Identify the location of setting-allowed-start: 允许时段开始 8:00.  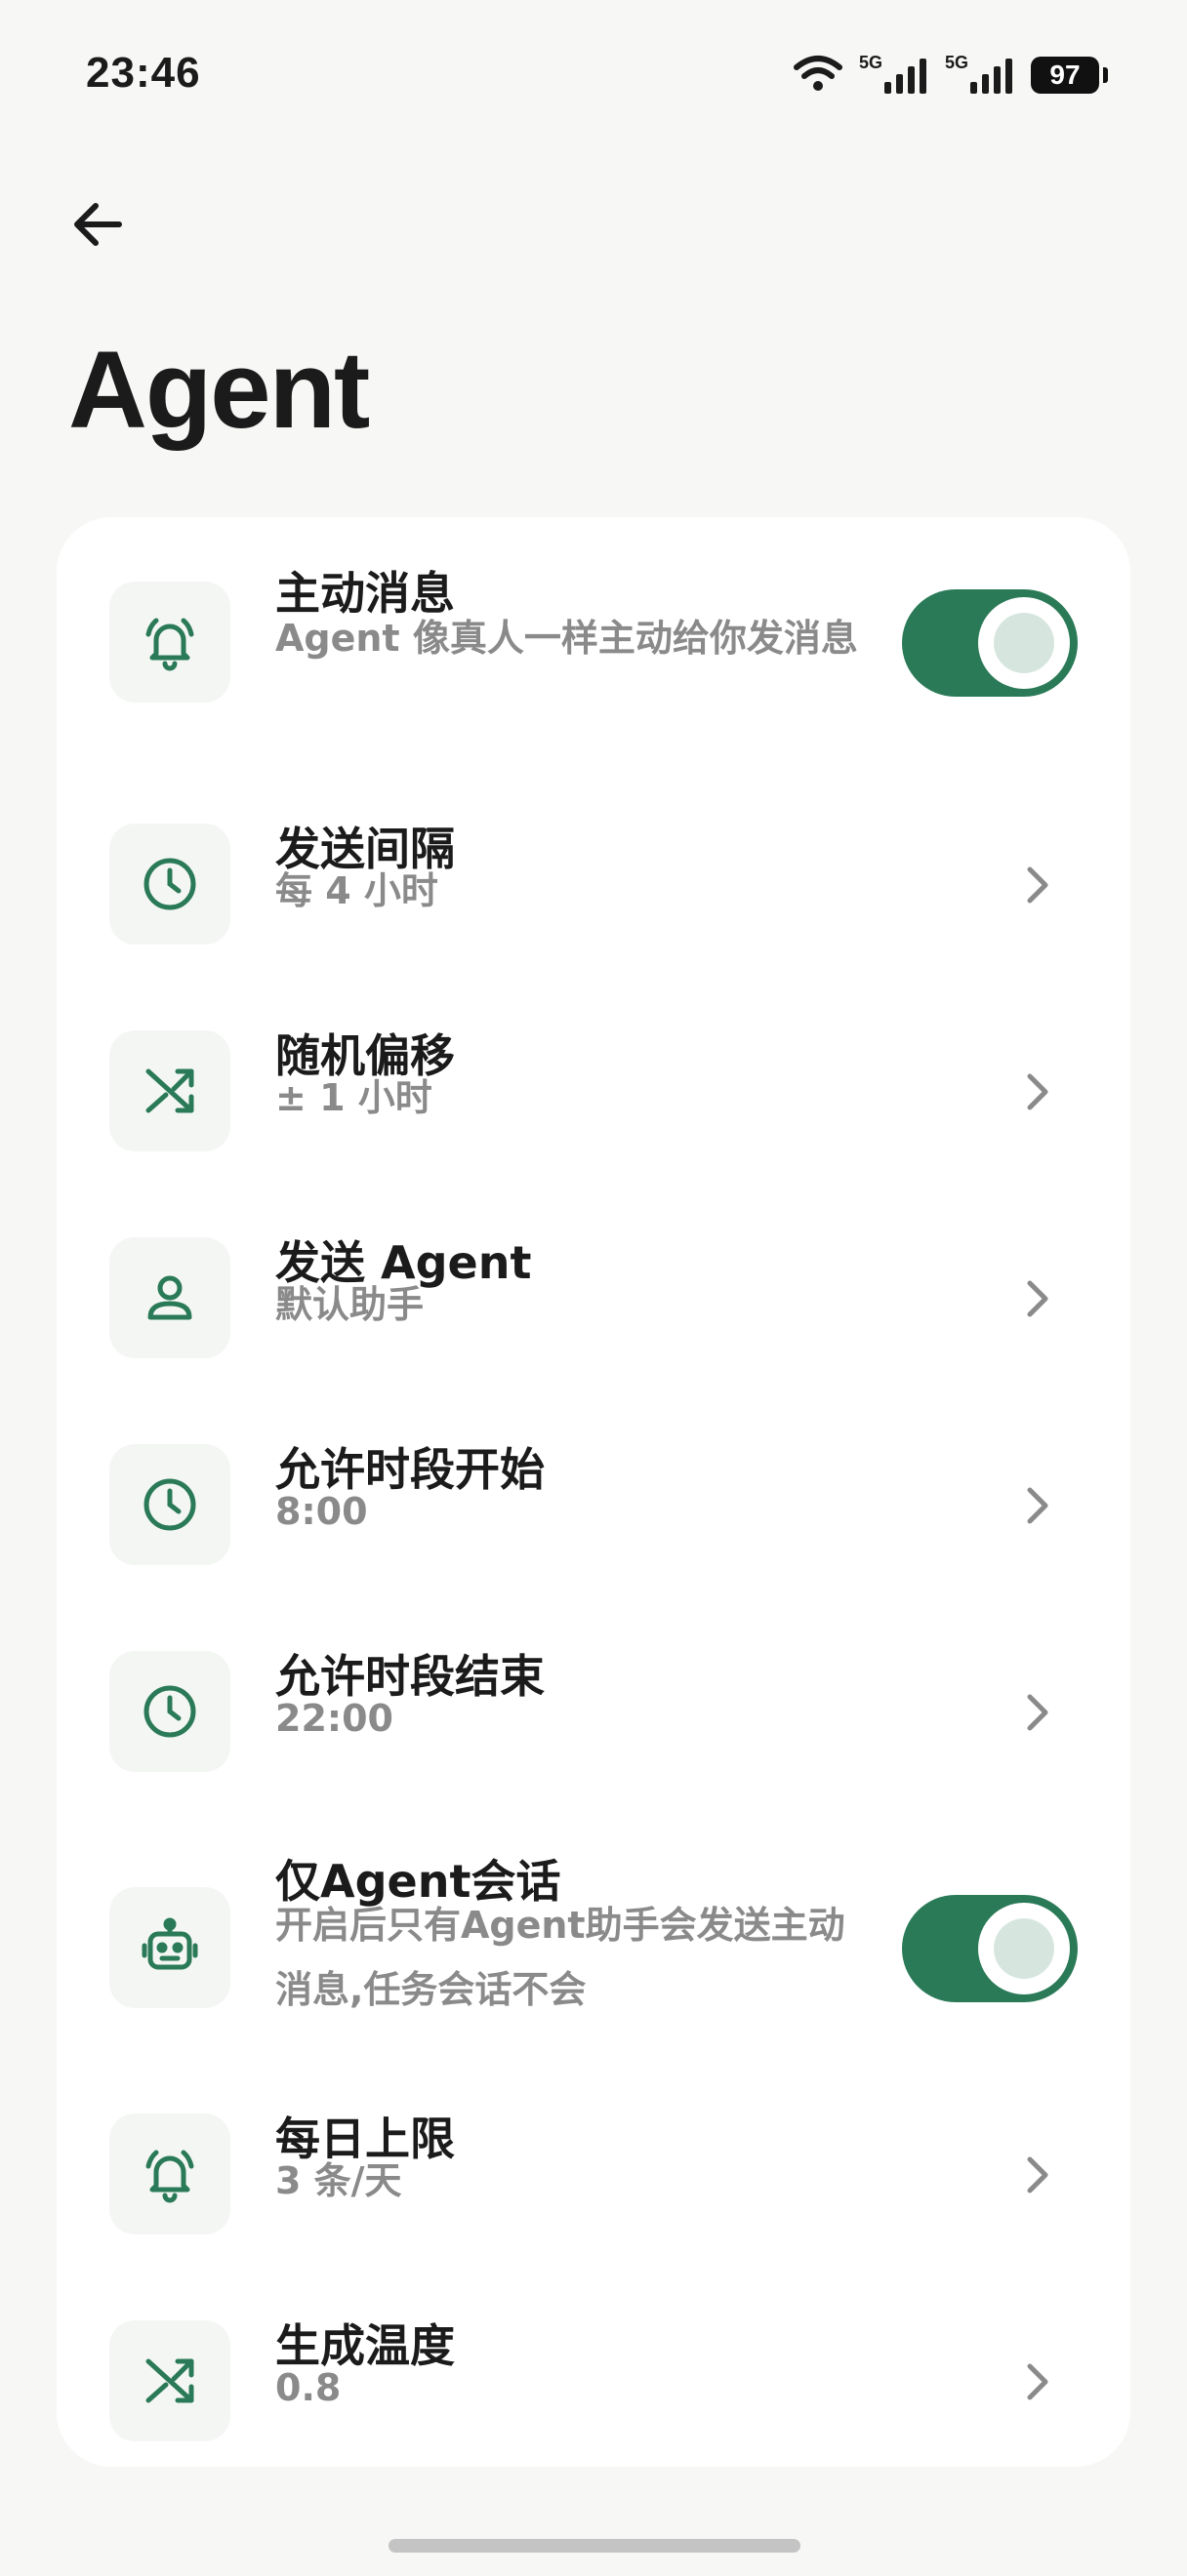
(593, 1506).